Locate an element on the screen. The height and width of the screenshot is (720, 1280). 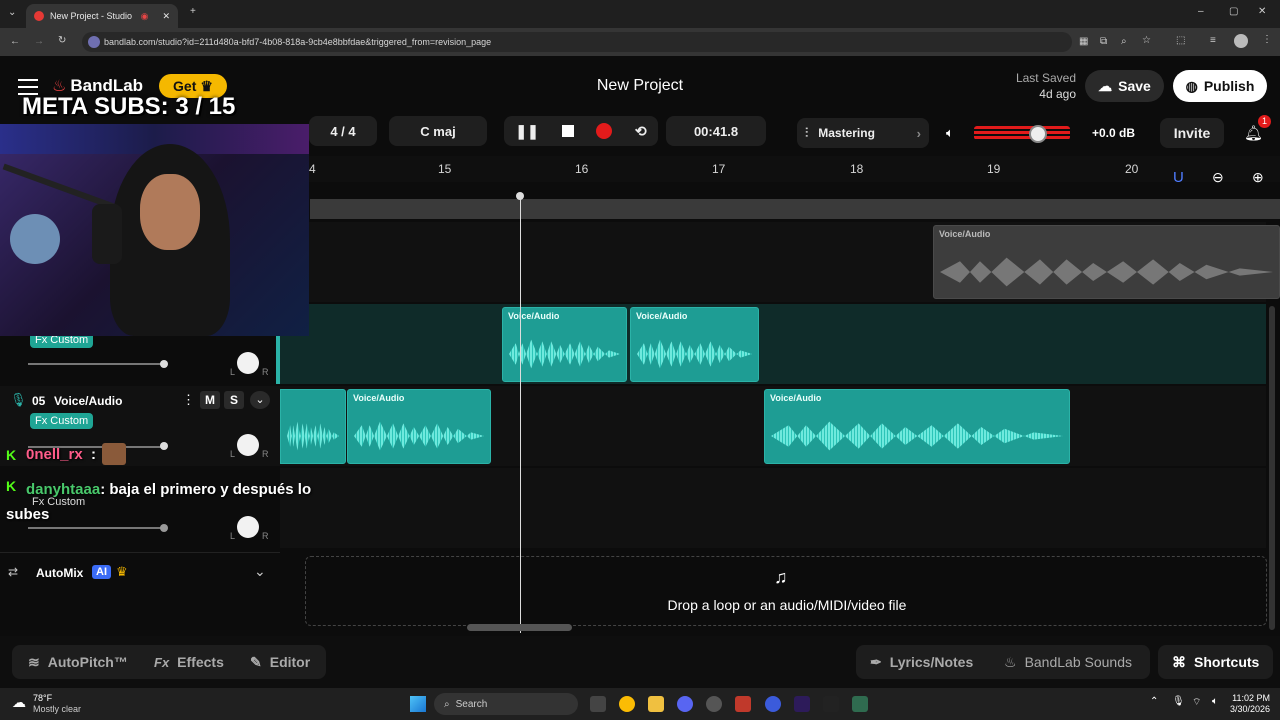
track-name: Voice/Audio is located at coordinates (88, 401).